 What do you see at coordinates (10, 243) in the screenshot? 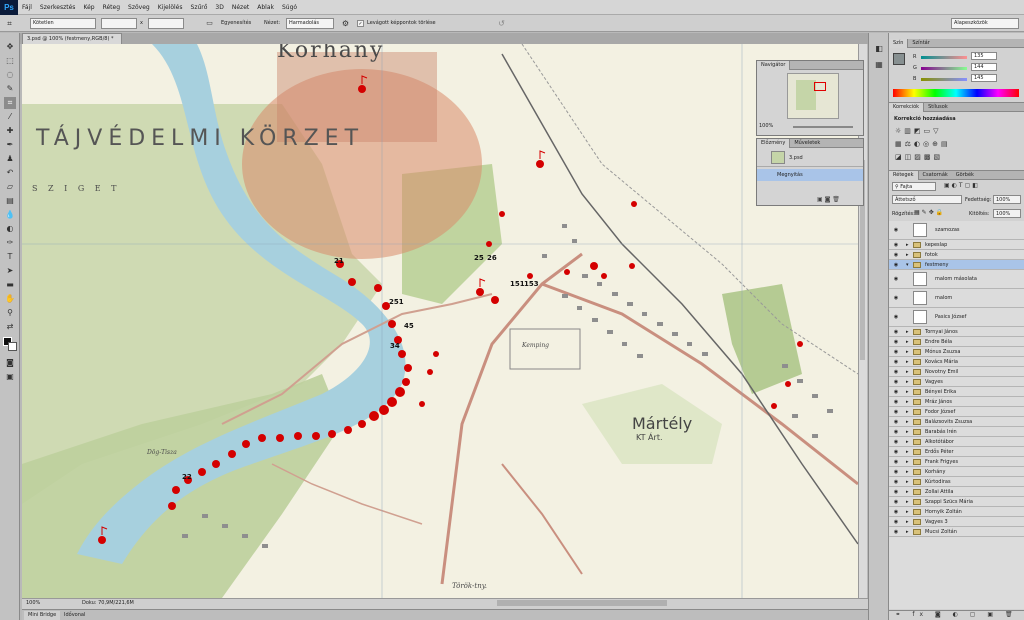
I see `pen-tool-icon: ✑` at bounding box center [10, 243].